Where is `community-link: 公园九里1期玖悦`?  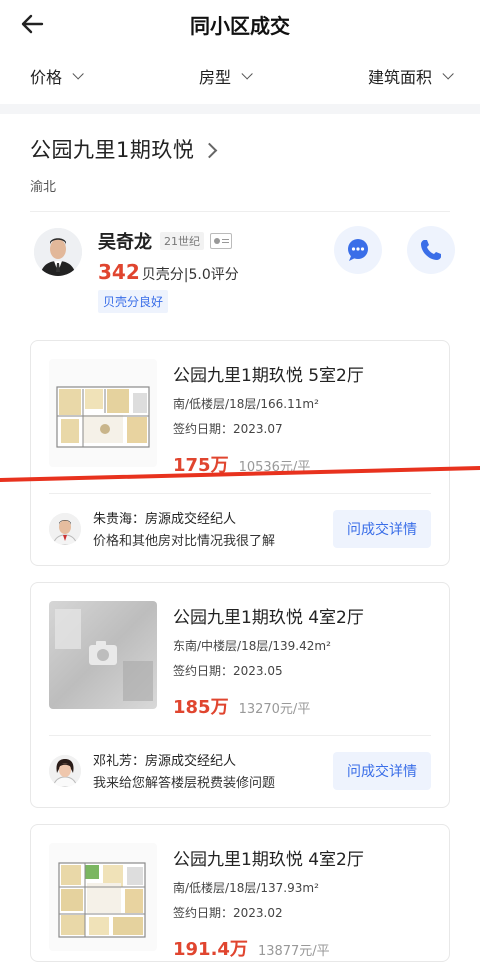 community-link: 公园九里1期玖悦 is located at coordinates (240, 149).